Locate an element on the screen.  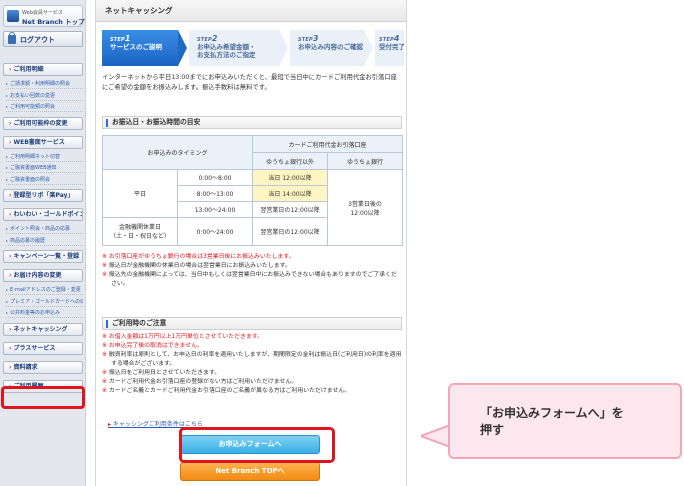
note-text: お借入金額は1万円以上1万円単位とさせていただきます。 is located at coordinates (185, 337).